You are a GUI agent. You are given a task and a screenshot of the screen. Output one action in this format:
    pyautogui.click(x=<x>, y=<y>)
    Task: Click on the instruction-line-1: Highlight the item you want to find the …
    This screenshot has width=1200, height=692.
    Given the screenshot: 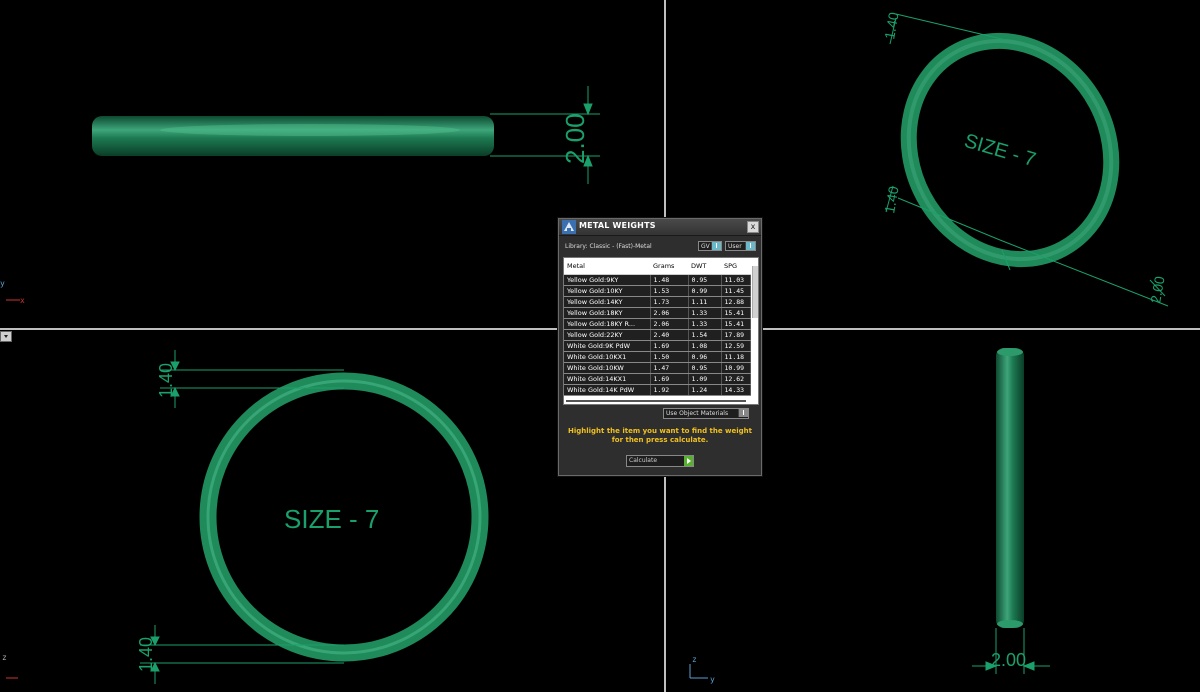 What is the action you would take?
    pyautogui.click(x=660, y=431)
    